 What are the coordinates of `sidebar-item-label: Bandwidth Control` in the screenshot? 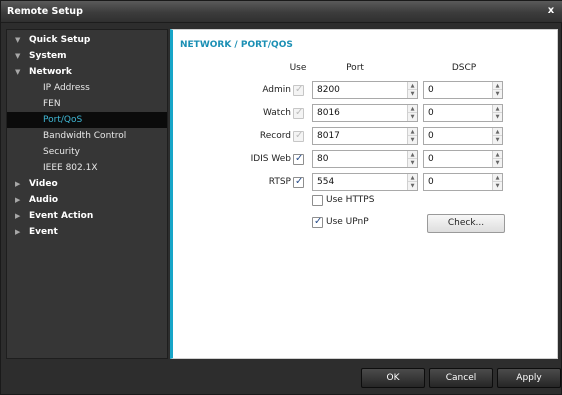 It's located at (85, 136).